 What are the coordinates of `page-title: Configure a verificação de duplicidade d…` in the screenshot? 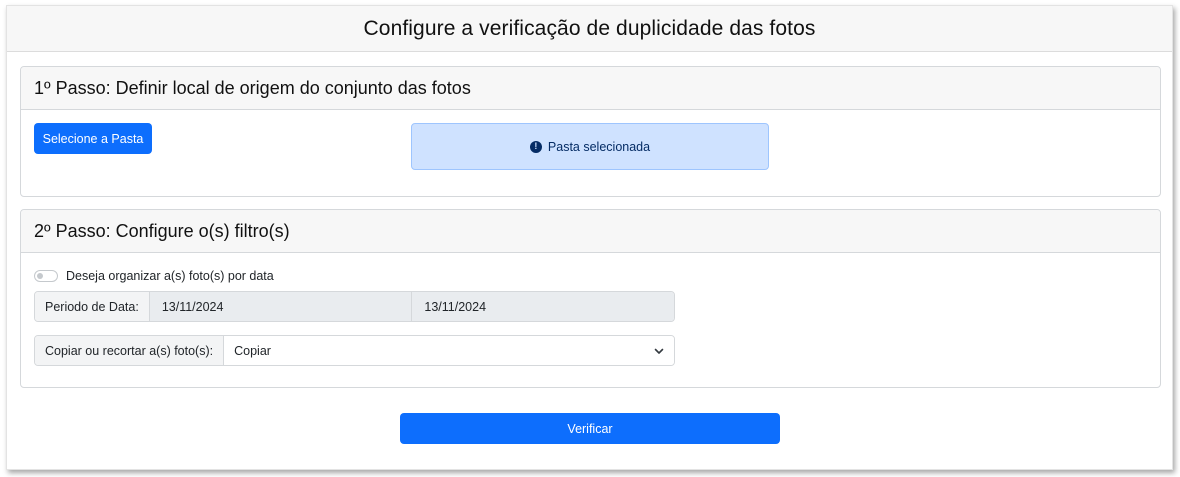 It's located at (589, 28).